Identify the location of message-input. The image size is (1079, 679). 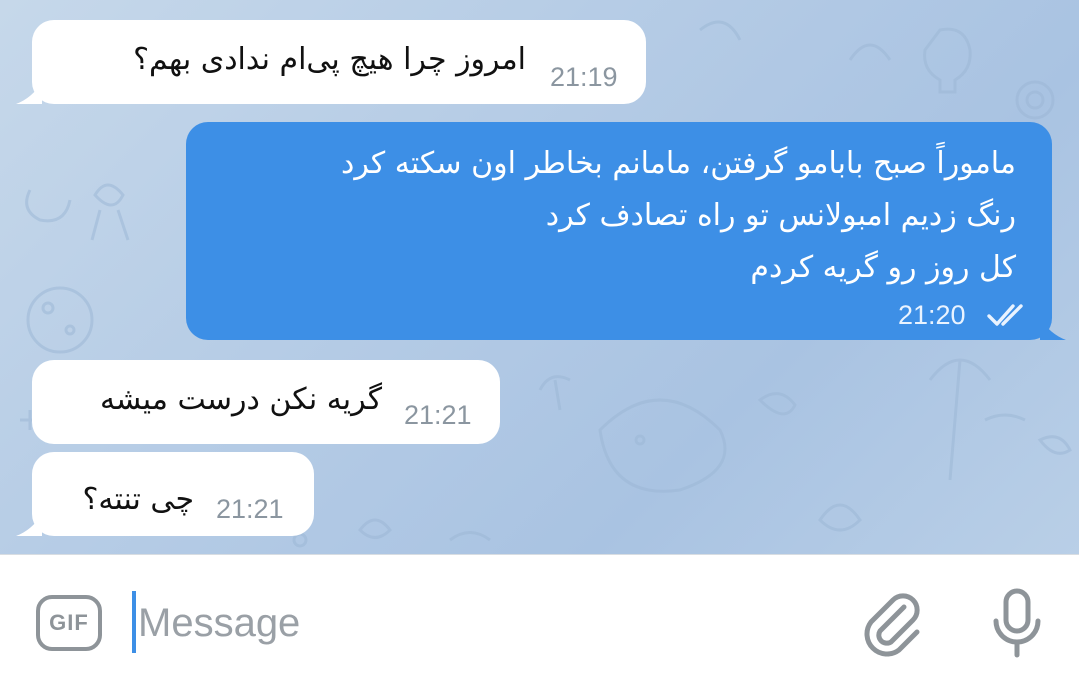
(468, 623).